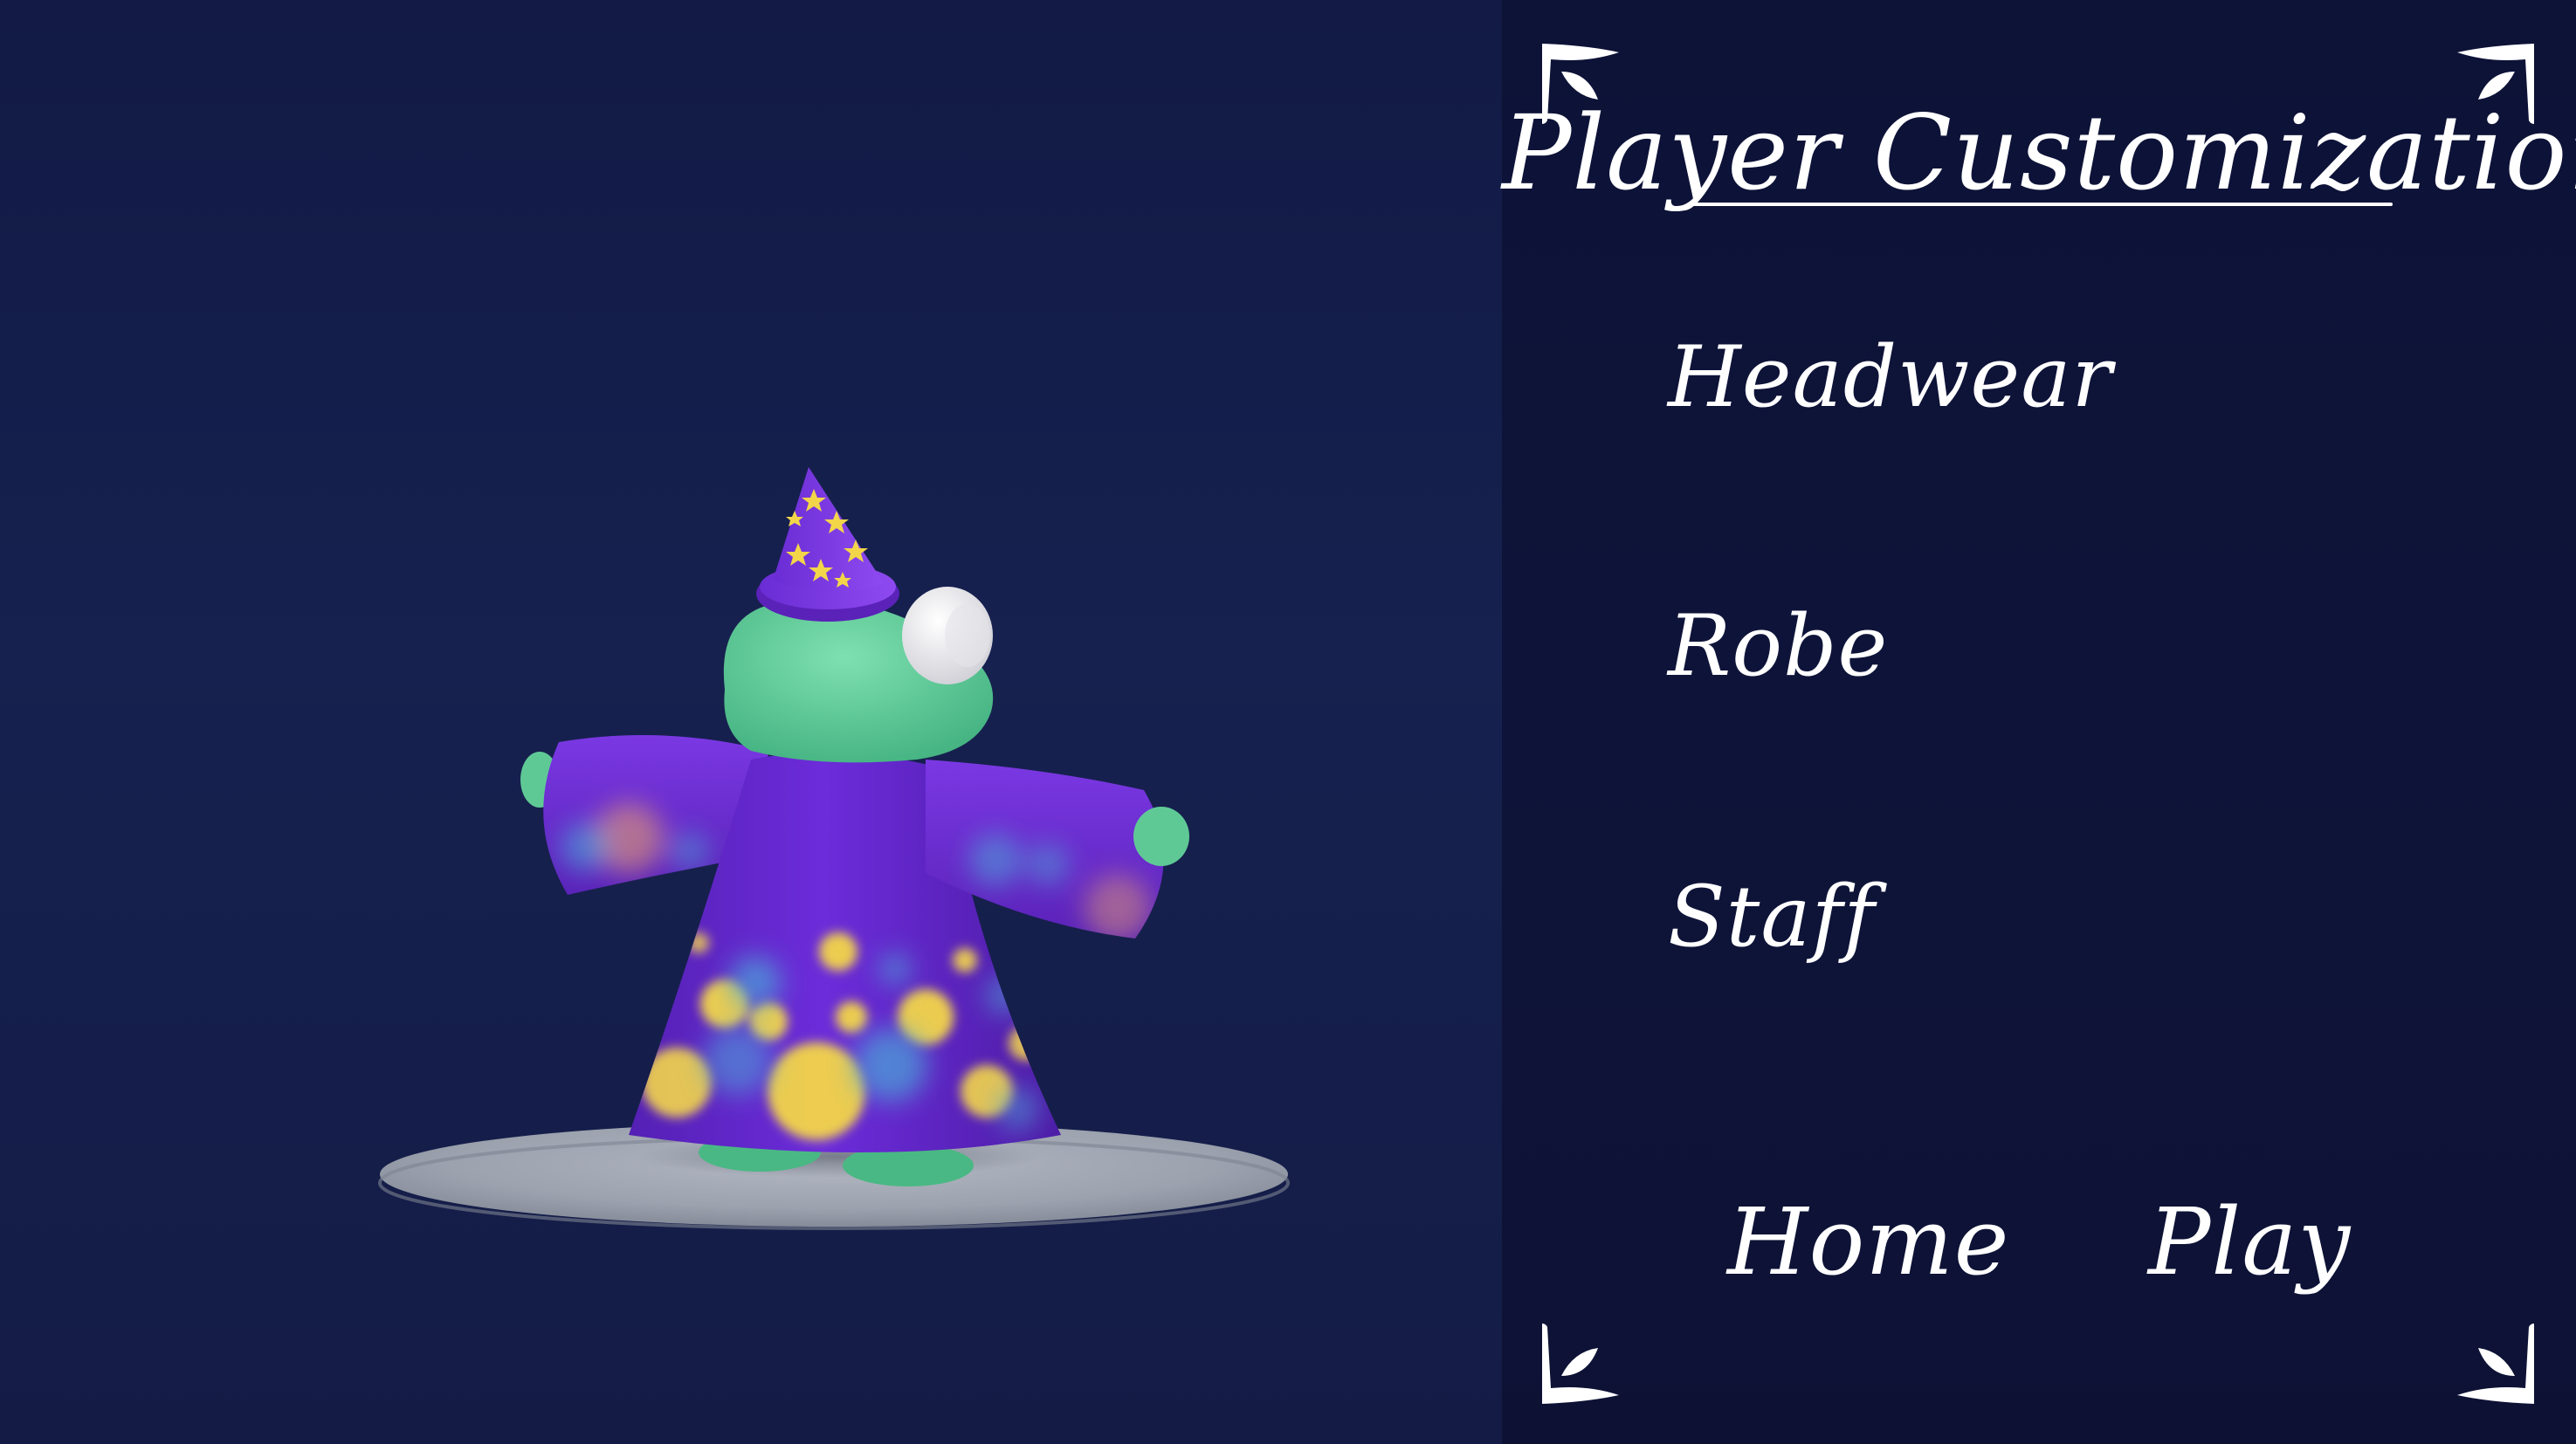 The height and width of the screenshot is (1444, 2576). I want to click on category-robe: Robe, so click(1778, 646).